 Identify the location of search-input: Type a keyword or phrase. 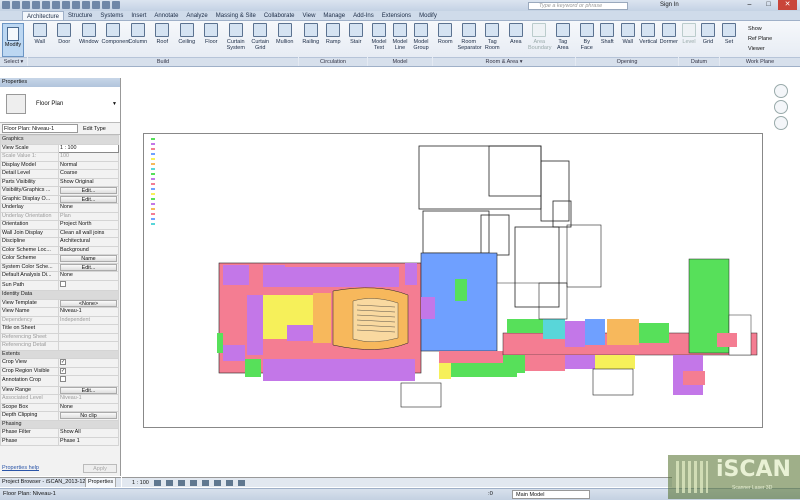
(578, 6).